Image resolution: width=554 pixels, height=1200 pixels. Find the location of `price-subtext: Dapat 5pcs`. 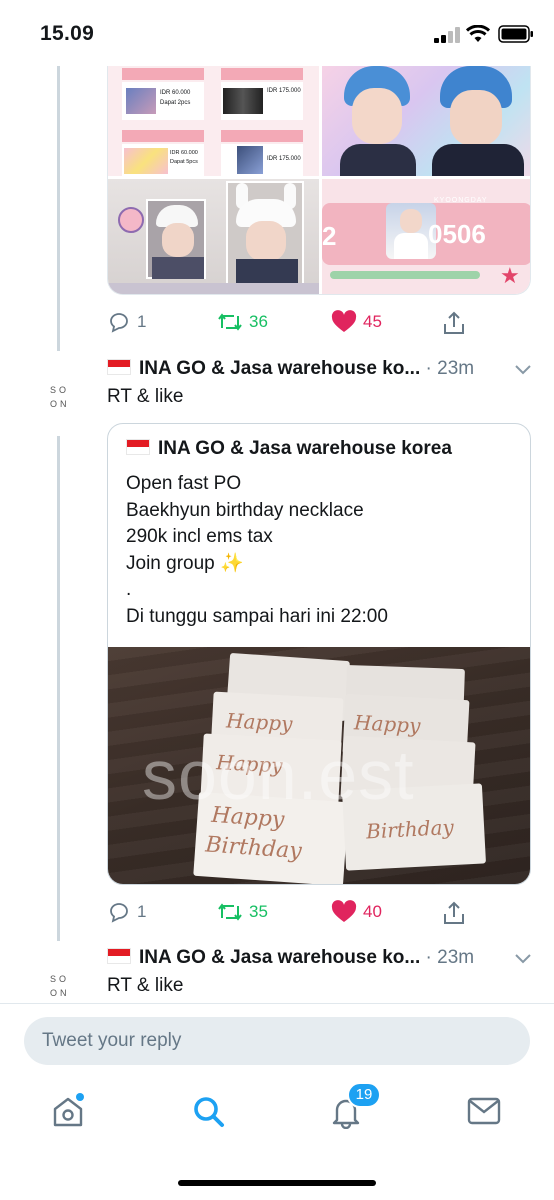

price-subtext: Dapat 5pcs is located at coordinates (184, 162).